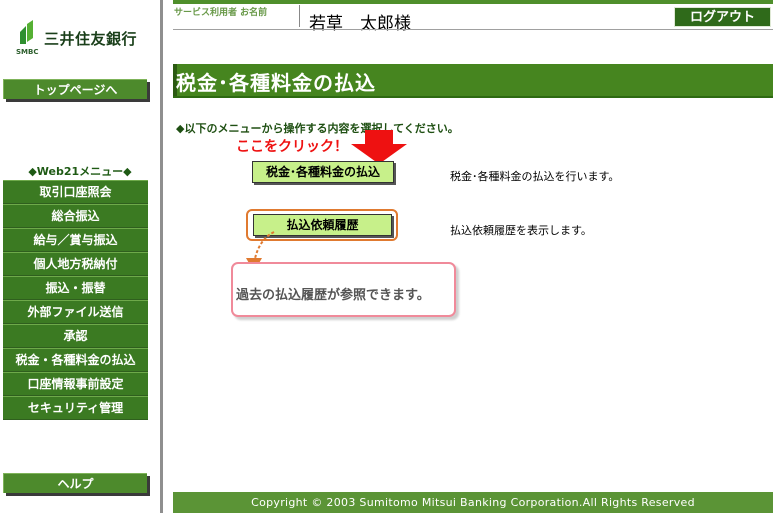  Describe the element at coordinates (161, 256) in the screenshot. I see `sidebar-divider` at that location.